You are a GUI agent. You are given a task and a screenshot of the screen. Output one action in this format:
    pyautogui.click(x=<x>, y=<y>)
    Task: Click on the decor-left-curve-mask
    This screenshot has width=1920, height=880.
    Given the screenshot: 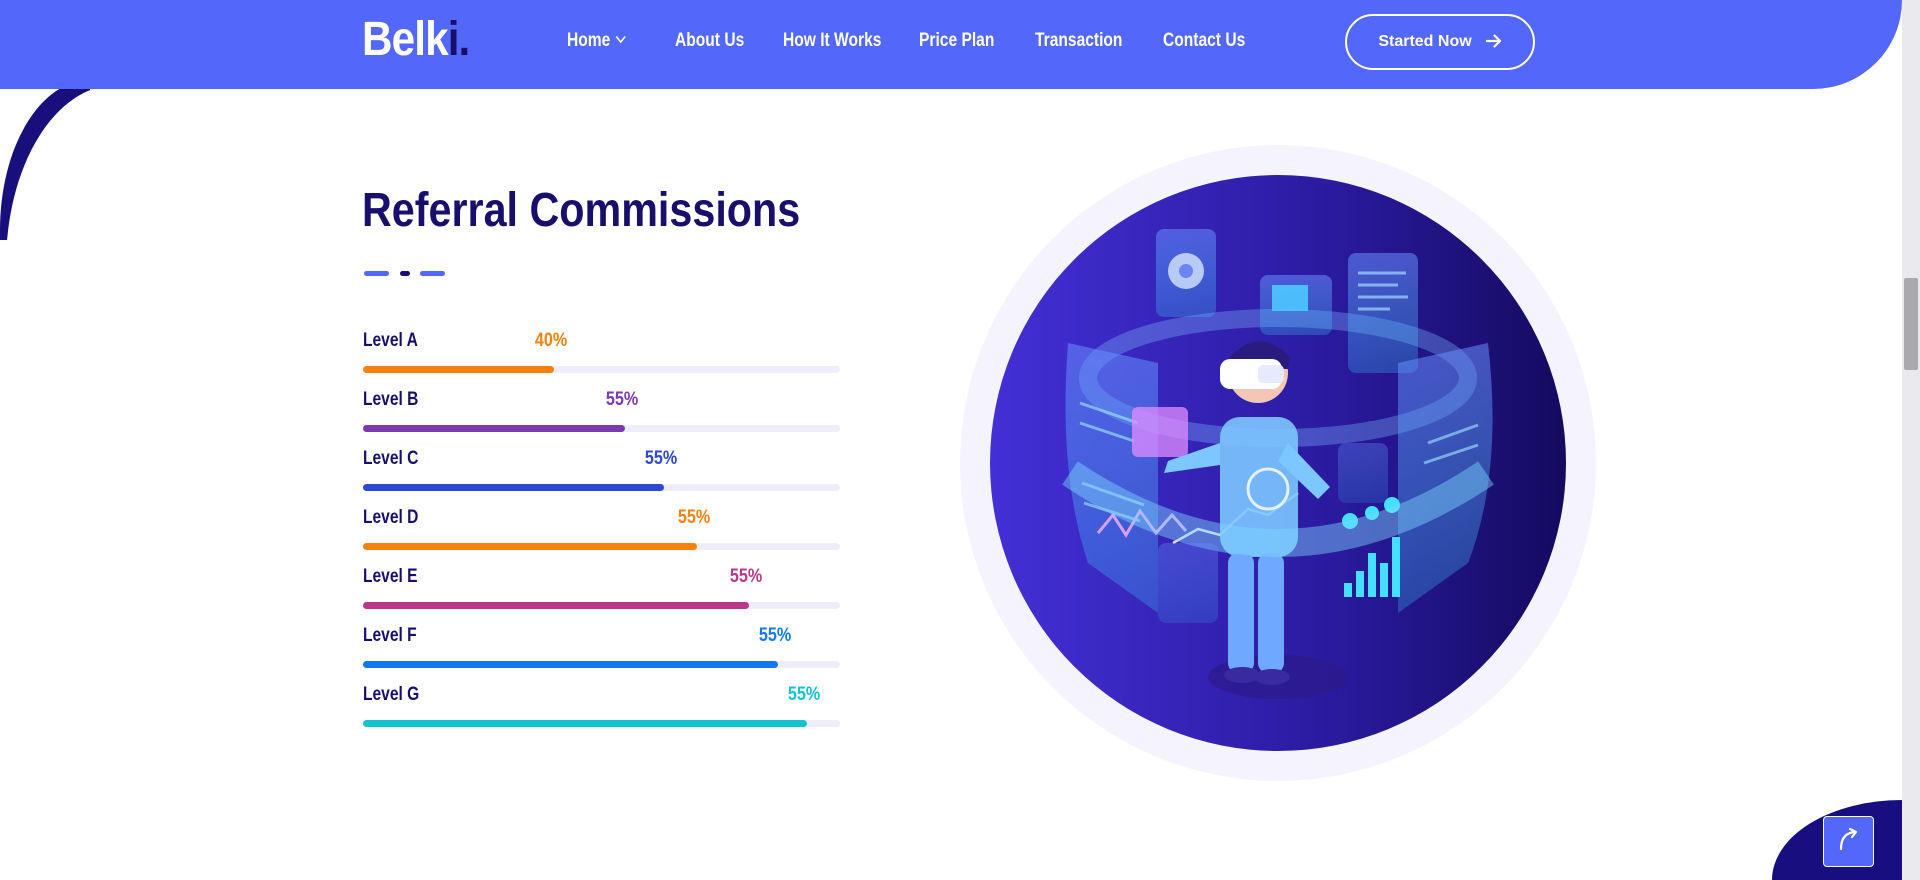 What is the action you would take?
    pyautogui.click(x=66, y=185)
    